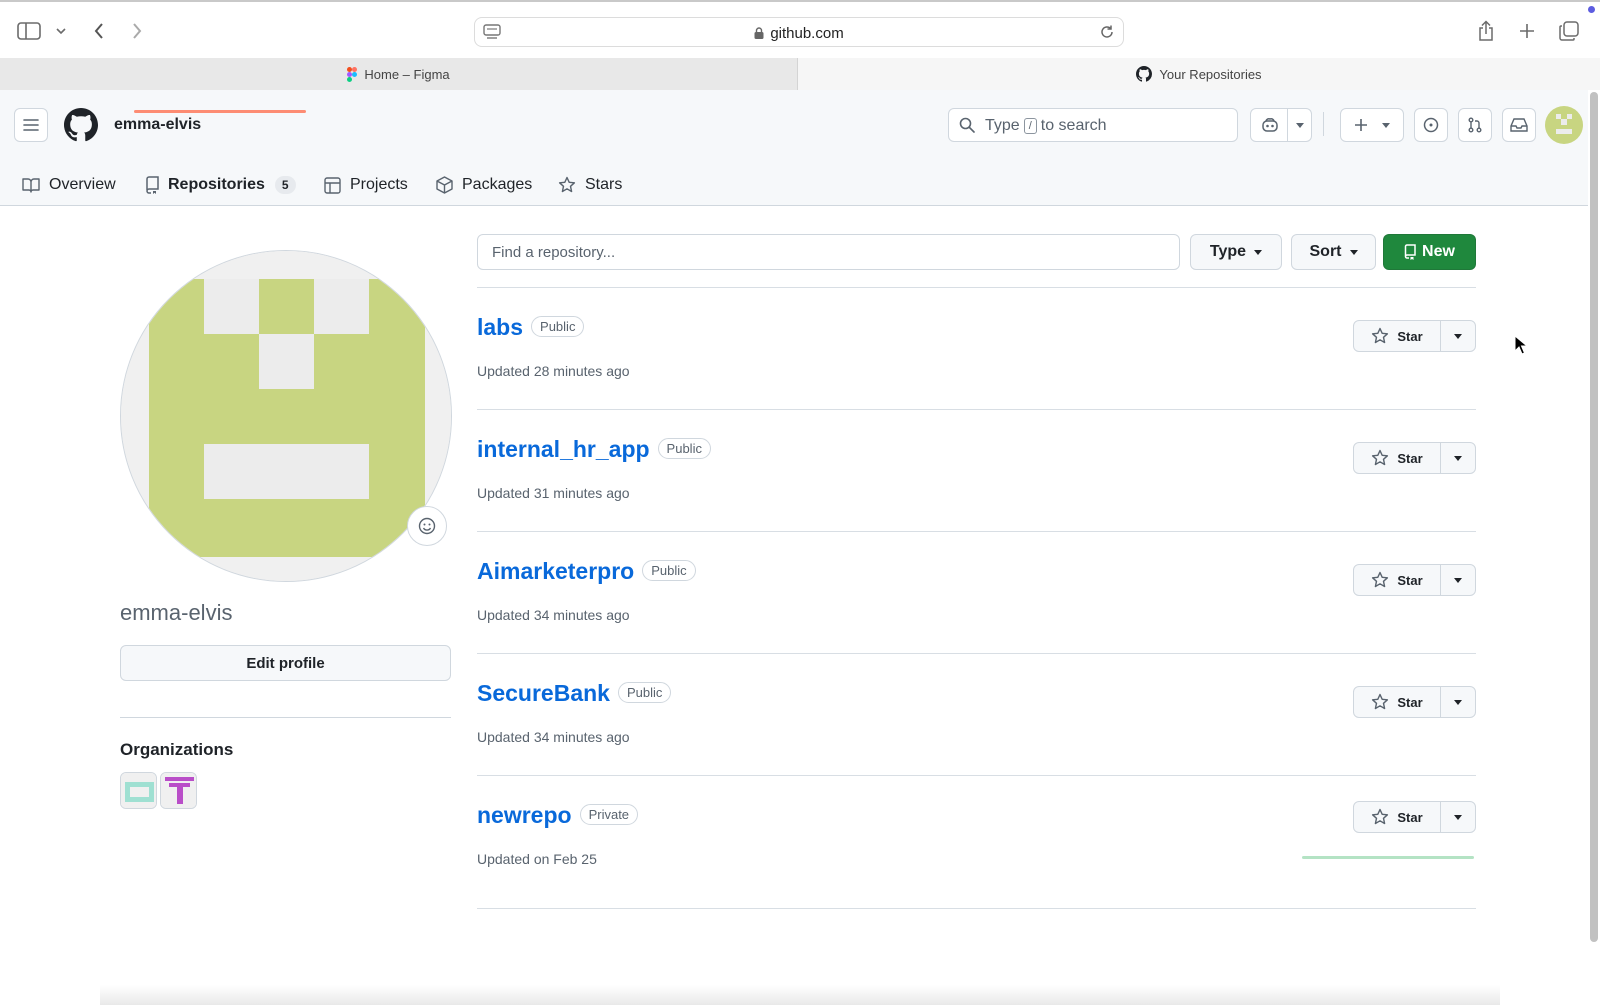 This screenshot has height=1005, width=1600. What do you see at coordinates (157, 125) in the screenshot?
I see `owner-name: emma-elvis` at bounding box center [157, 125].